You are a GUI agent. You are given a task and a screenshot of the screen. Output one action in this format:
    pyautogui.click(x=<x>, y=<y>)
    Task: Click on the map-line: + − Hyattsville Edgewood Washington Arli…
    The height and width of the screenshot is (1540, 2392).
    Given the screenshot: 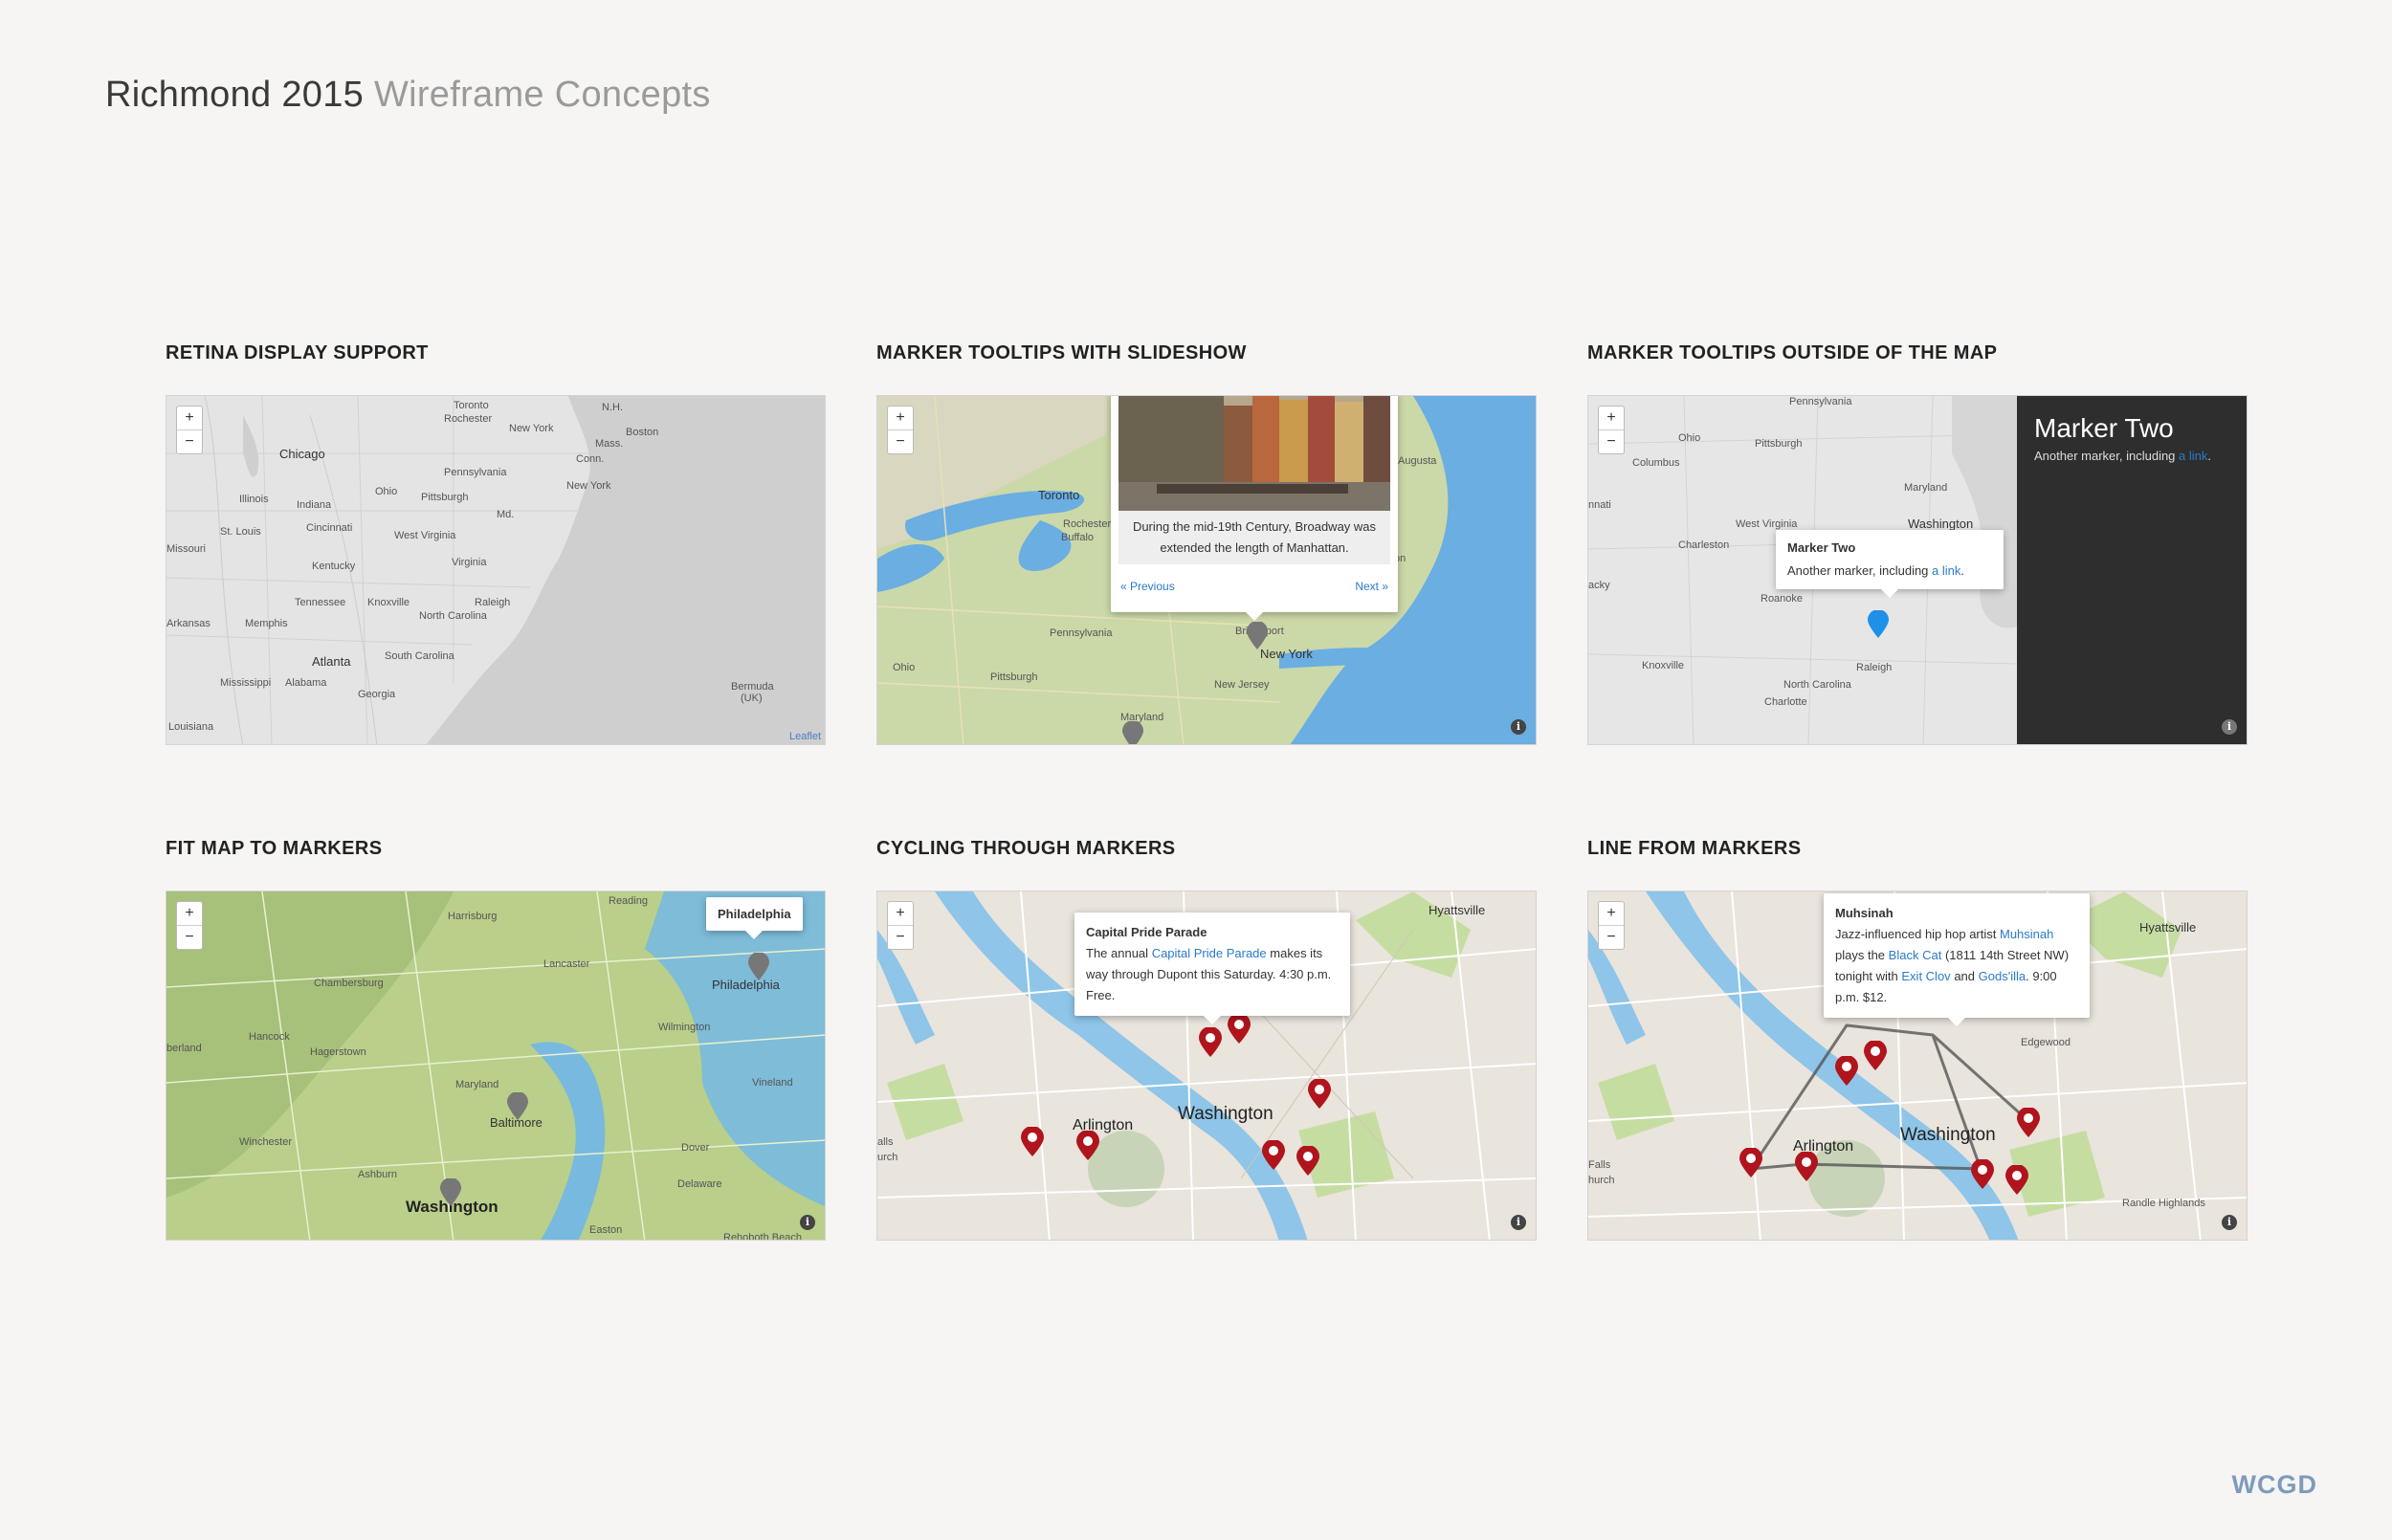 What is the action you would take?
    pyautogui.click(x=1918, y=1066)
    